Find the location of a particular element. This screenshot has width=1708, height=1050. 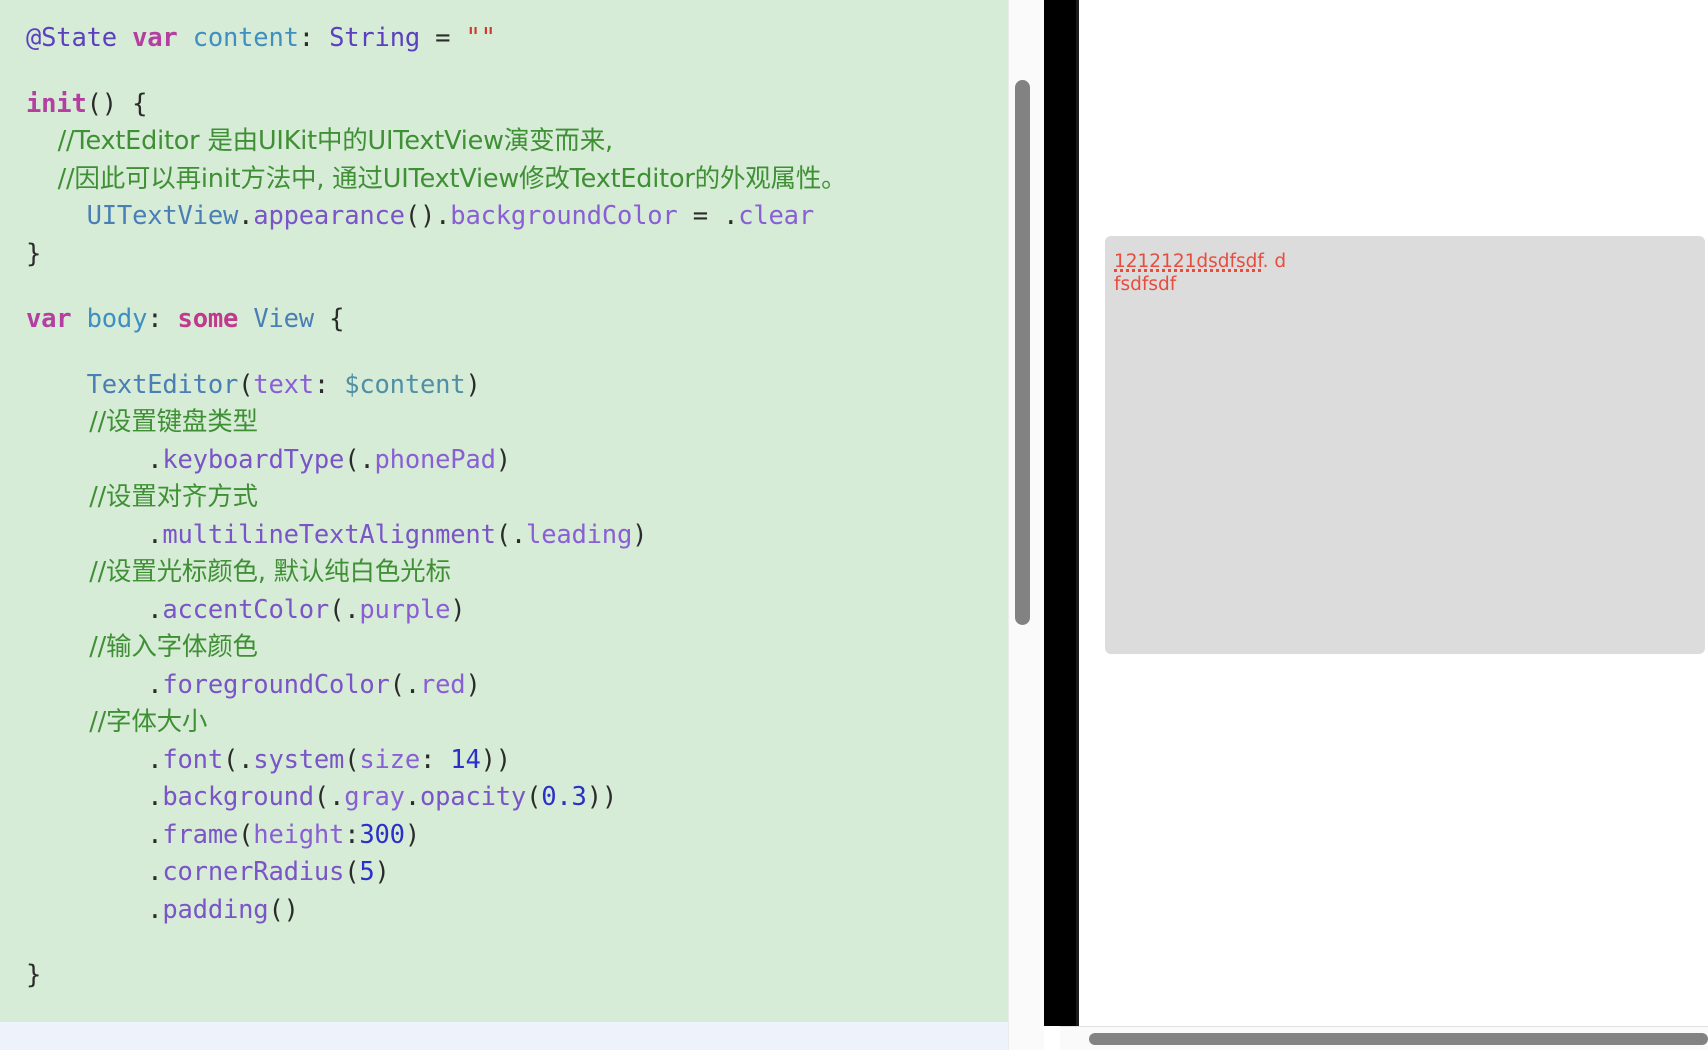

code-token: height is located at coordinates (299, 834).